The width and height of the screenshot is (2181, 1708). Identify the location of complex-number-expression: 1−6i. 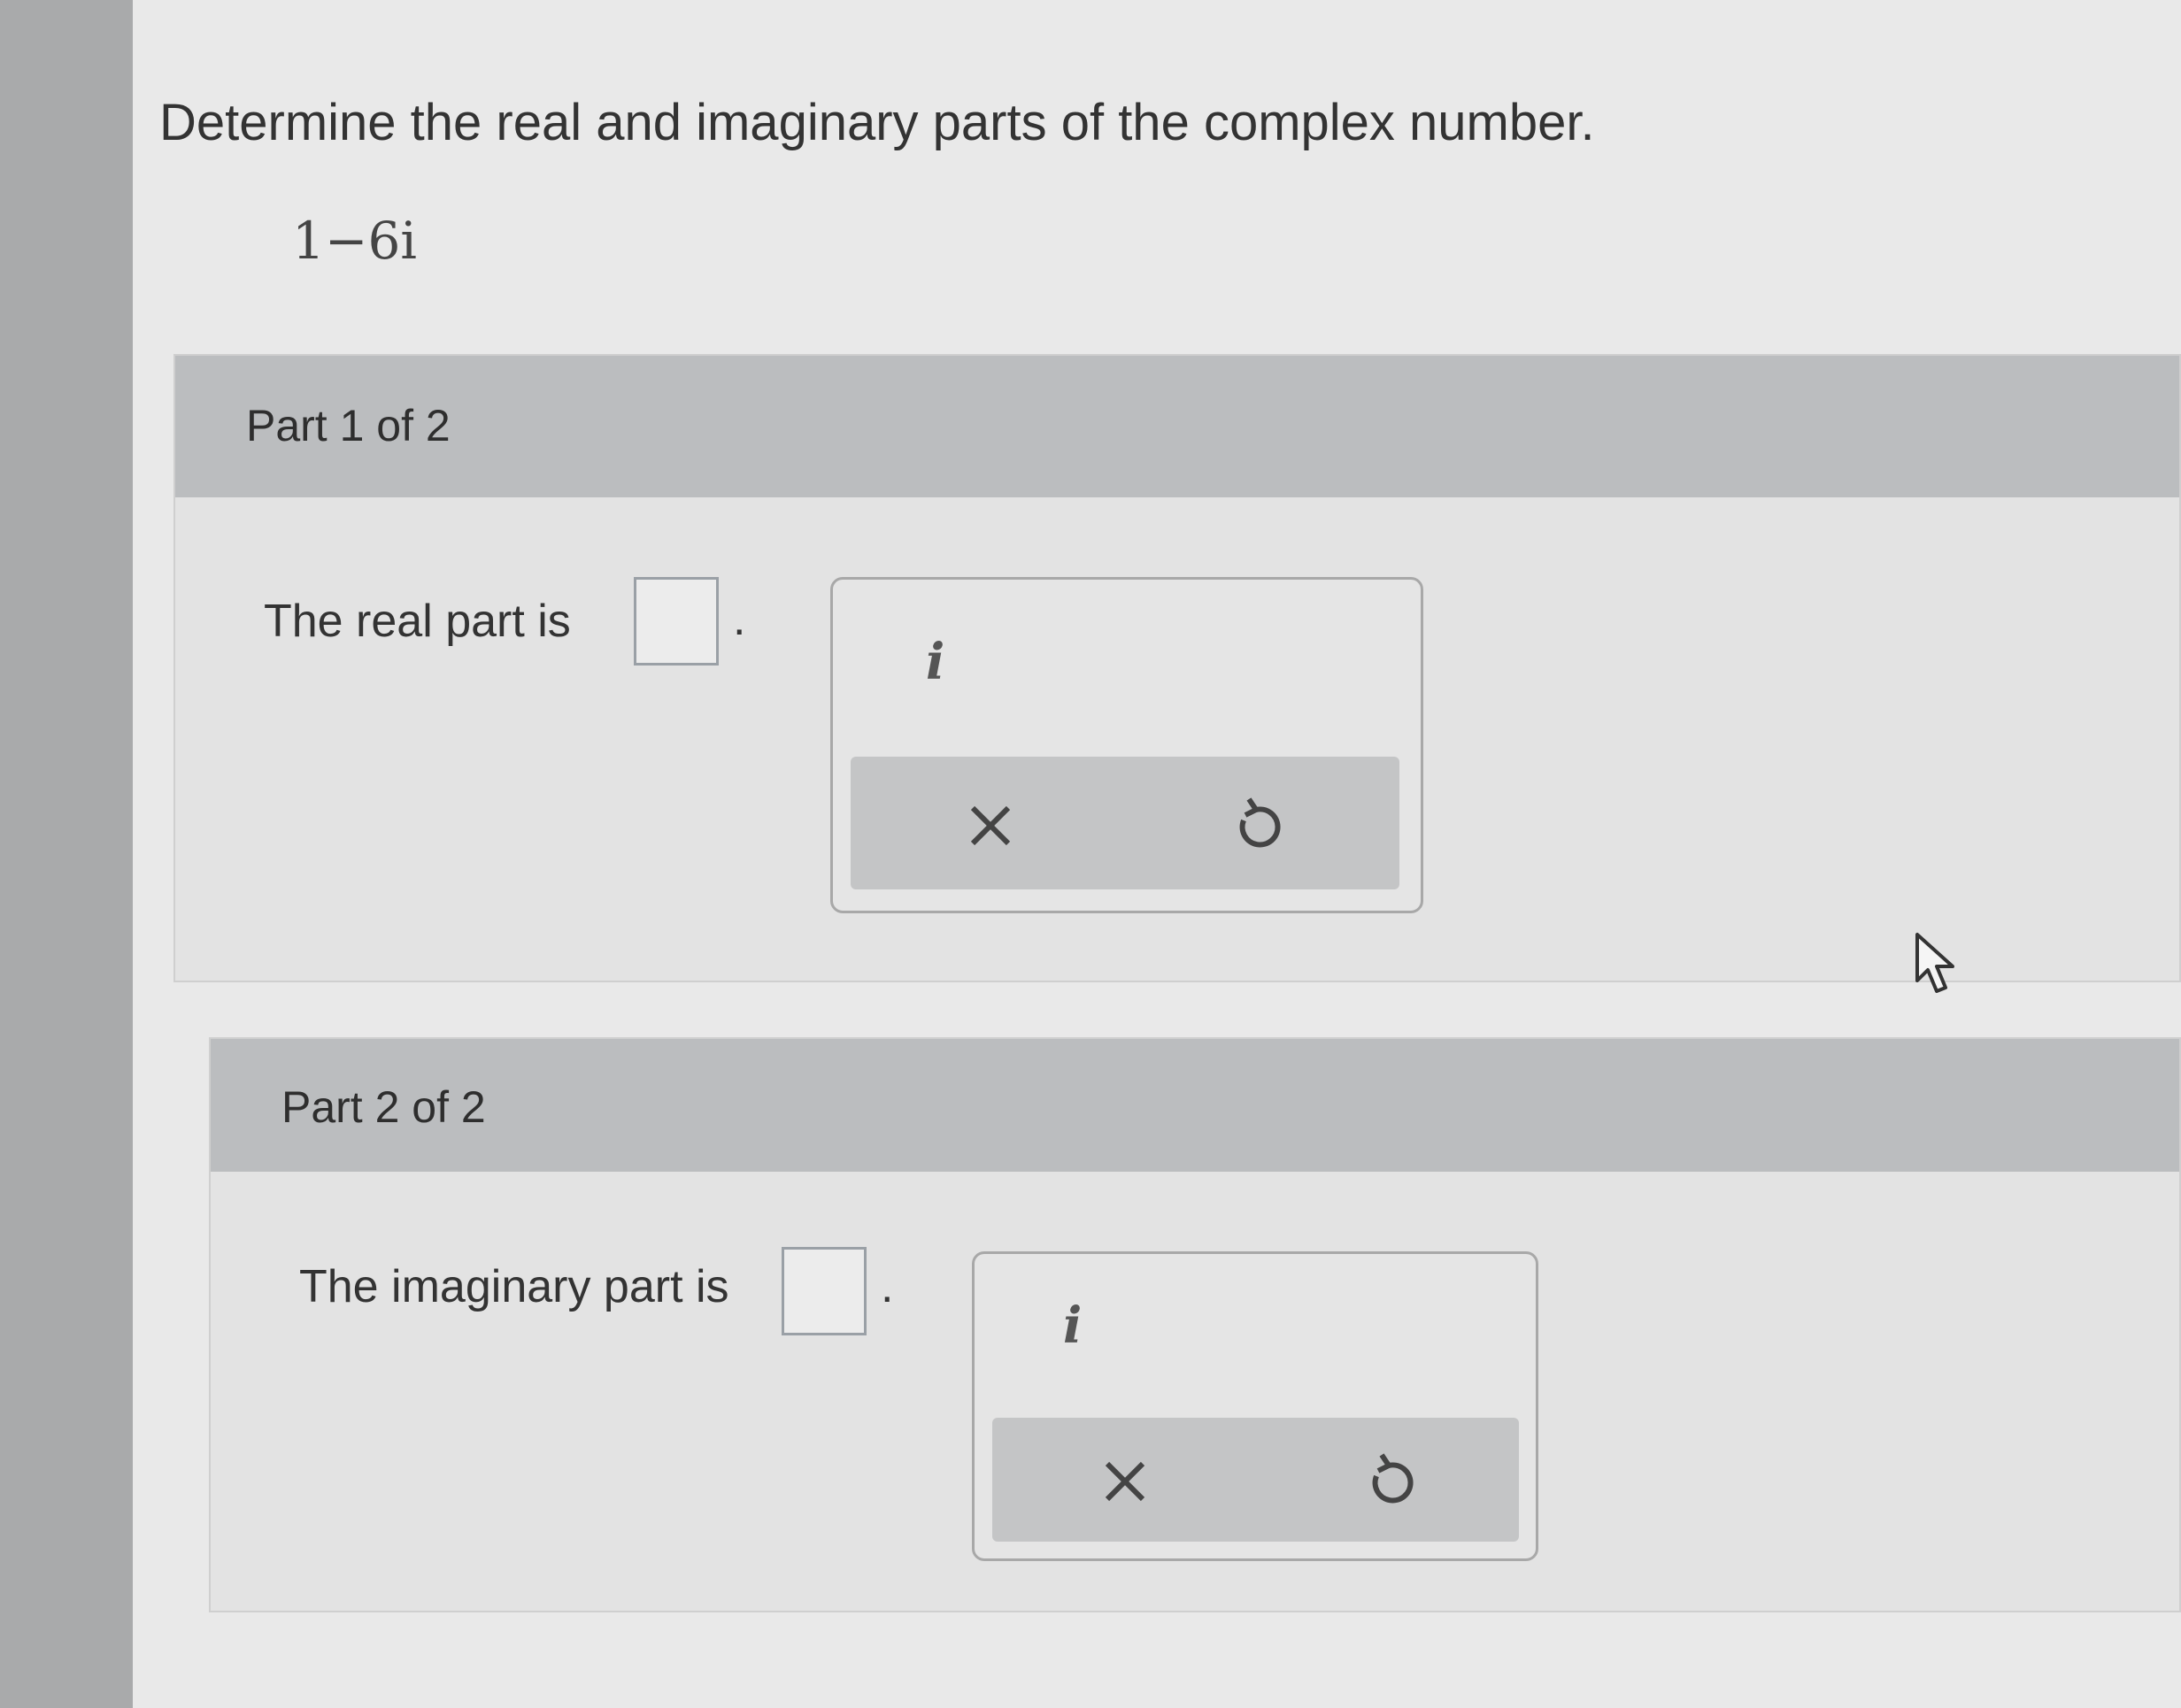
(354, 241).